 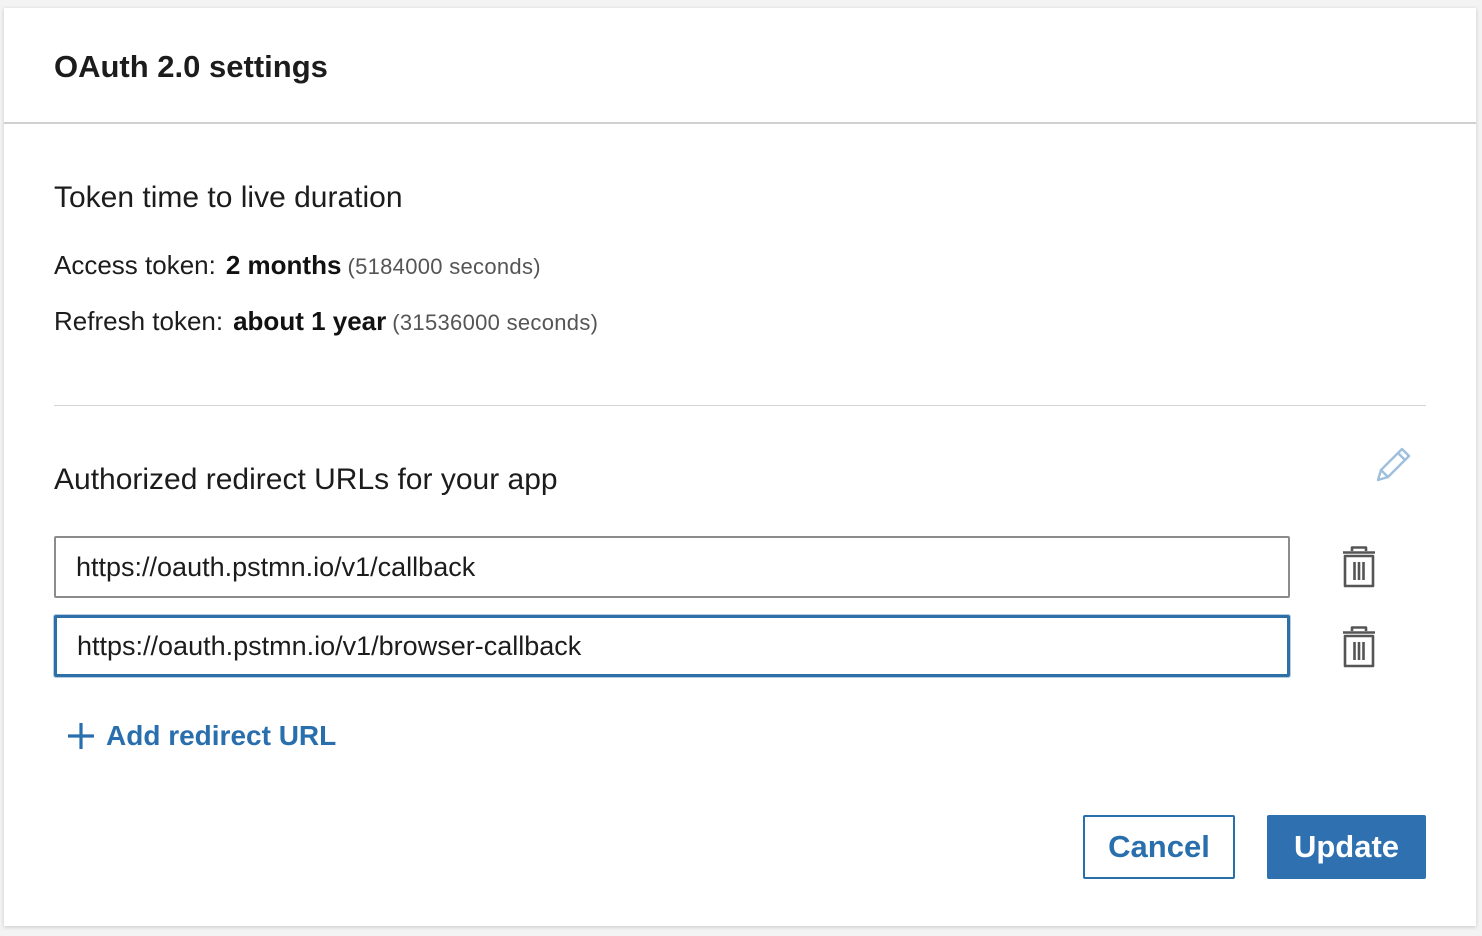 What do you see at coordinates (283, 265) in the screenshot?
I see `access-token-value: 2 months` at bounding box center [283, 265].